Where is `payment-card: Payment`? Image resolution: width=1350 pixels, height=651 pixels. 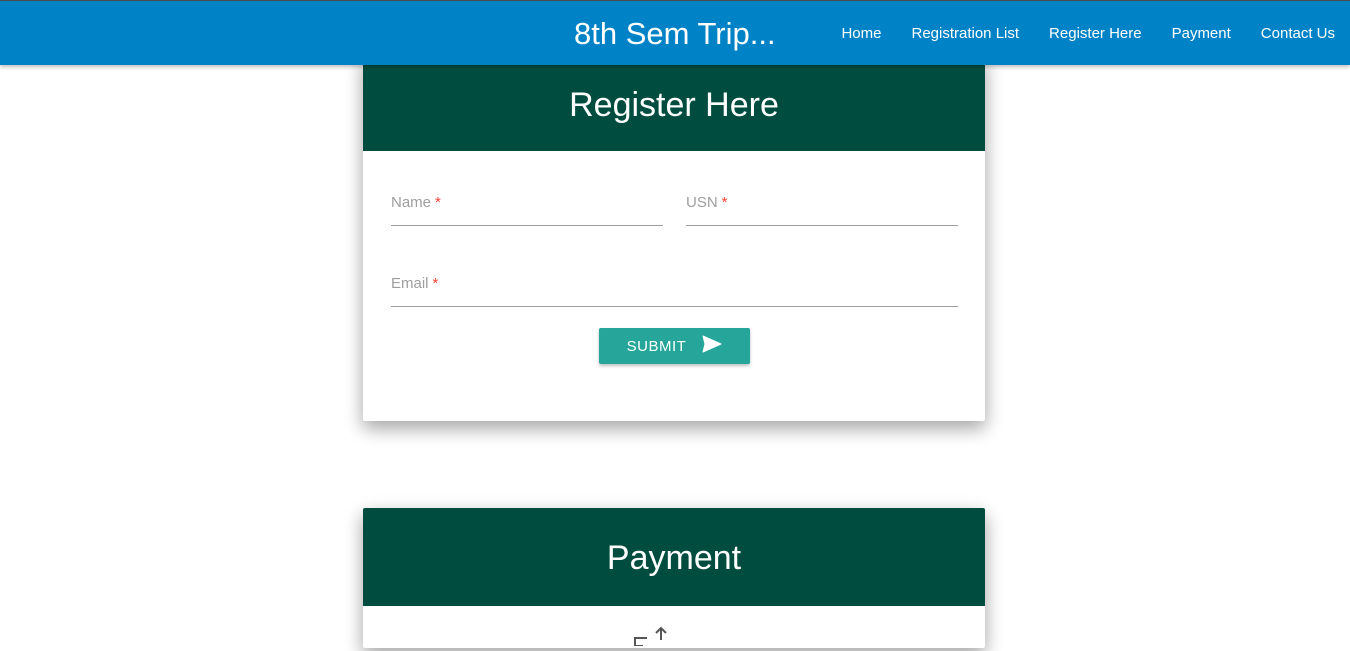
payment-card: Payment is located at coordinates (674, 578).